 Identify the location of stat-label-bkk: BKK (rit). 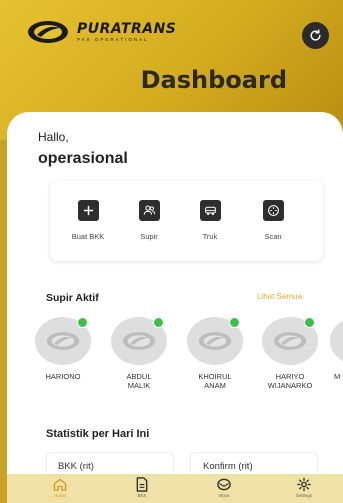
(76, 466).